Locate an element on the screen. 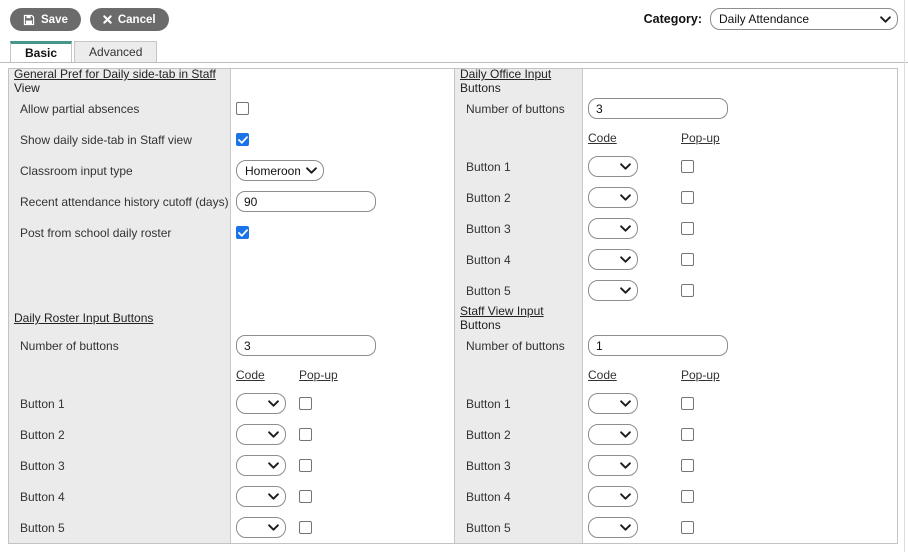 Image resolution: width=908 pixels, height=552 pixels. daily-office-input-buttons-button-4-code-cell is located at coordinates (634, 259).